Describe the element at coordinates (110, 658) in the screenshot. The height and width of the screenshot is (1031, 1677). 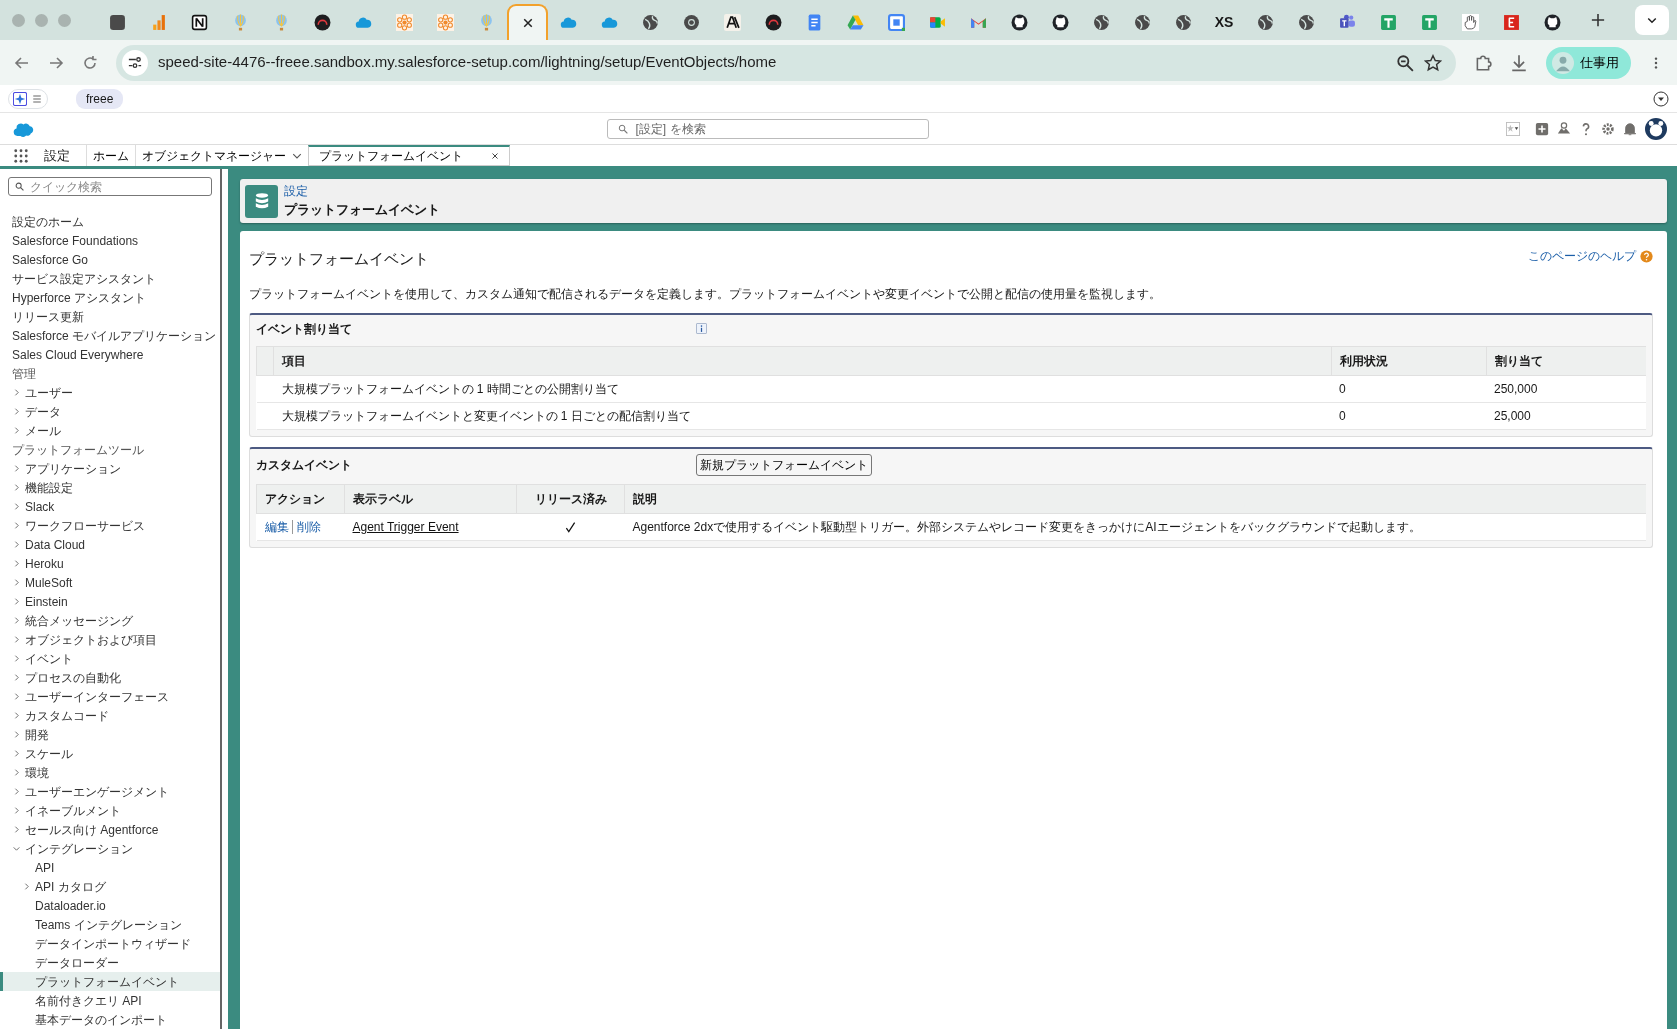
I see `sidebar-item: イベント` at that location.